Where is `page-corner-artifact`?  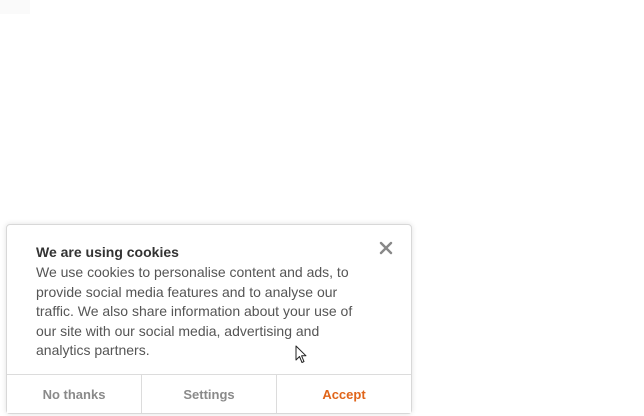 page-corner-artifact is located at coordinates (15, 7).